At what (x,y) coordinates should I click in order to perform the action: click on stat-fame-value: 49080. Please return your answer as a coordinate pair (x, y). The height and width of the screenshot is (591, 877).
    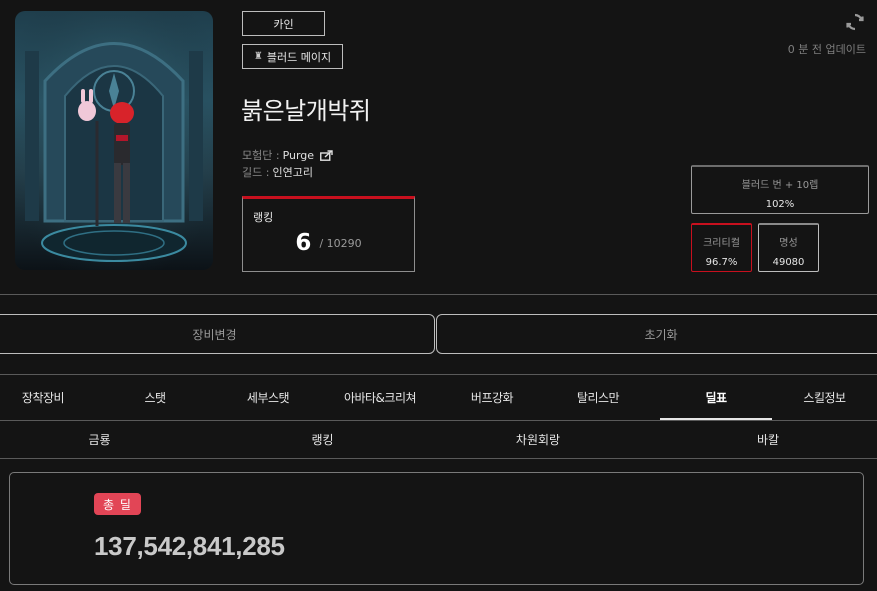
    Looking at the image, I should click on (788, 262).